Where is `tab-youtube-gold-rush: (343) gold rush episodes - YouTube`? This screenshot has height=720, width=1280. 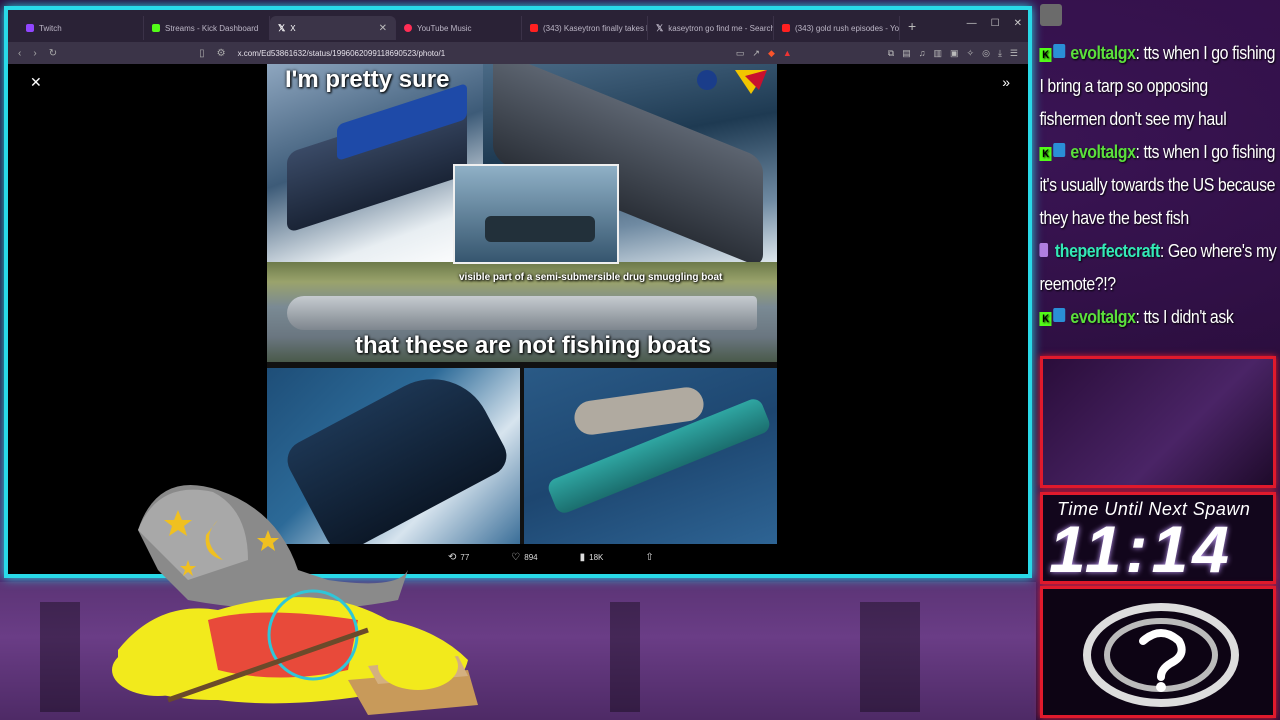
tab-youtube-gold-rush: (343) gold rush episodes - YouTube is located at coordinates (837, 28).